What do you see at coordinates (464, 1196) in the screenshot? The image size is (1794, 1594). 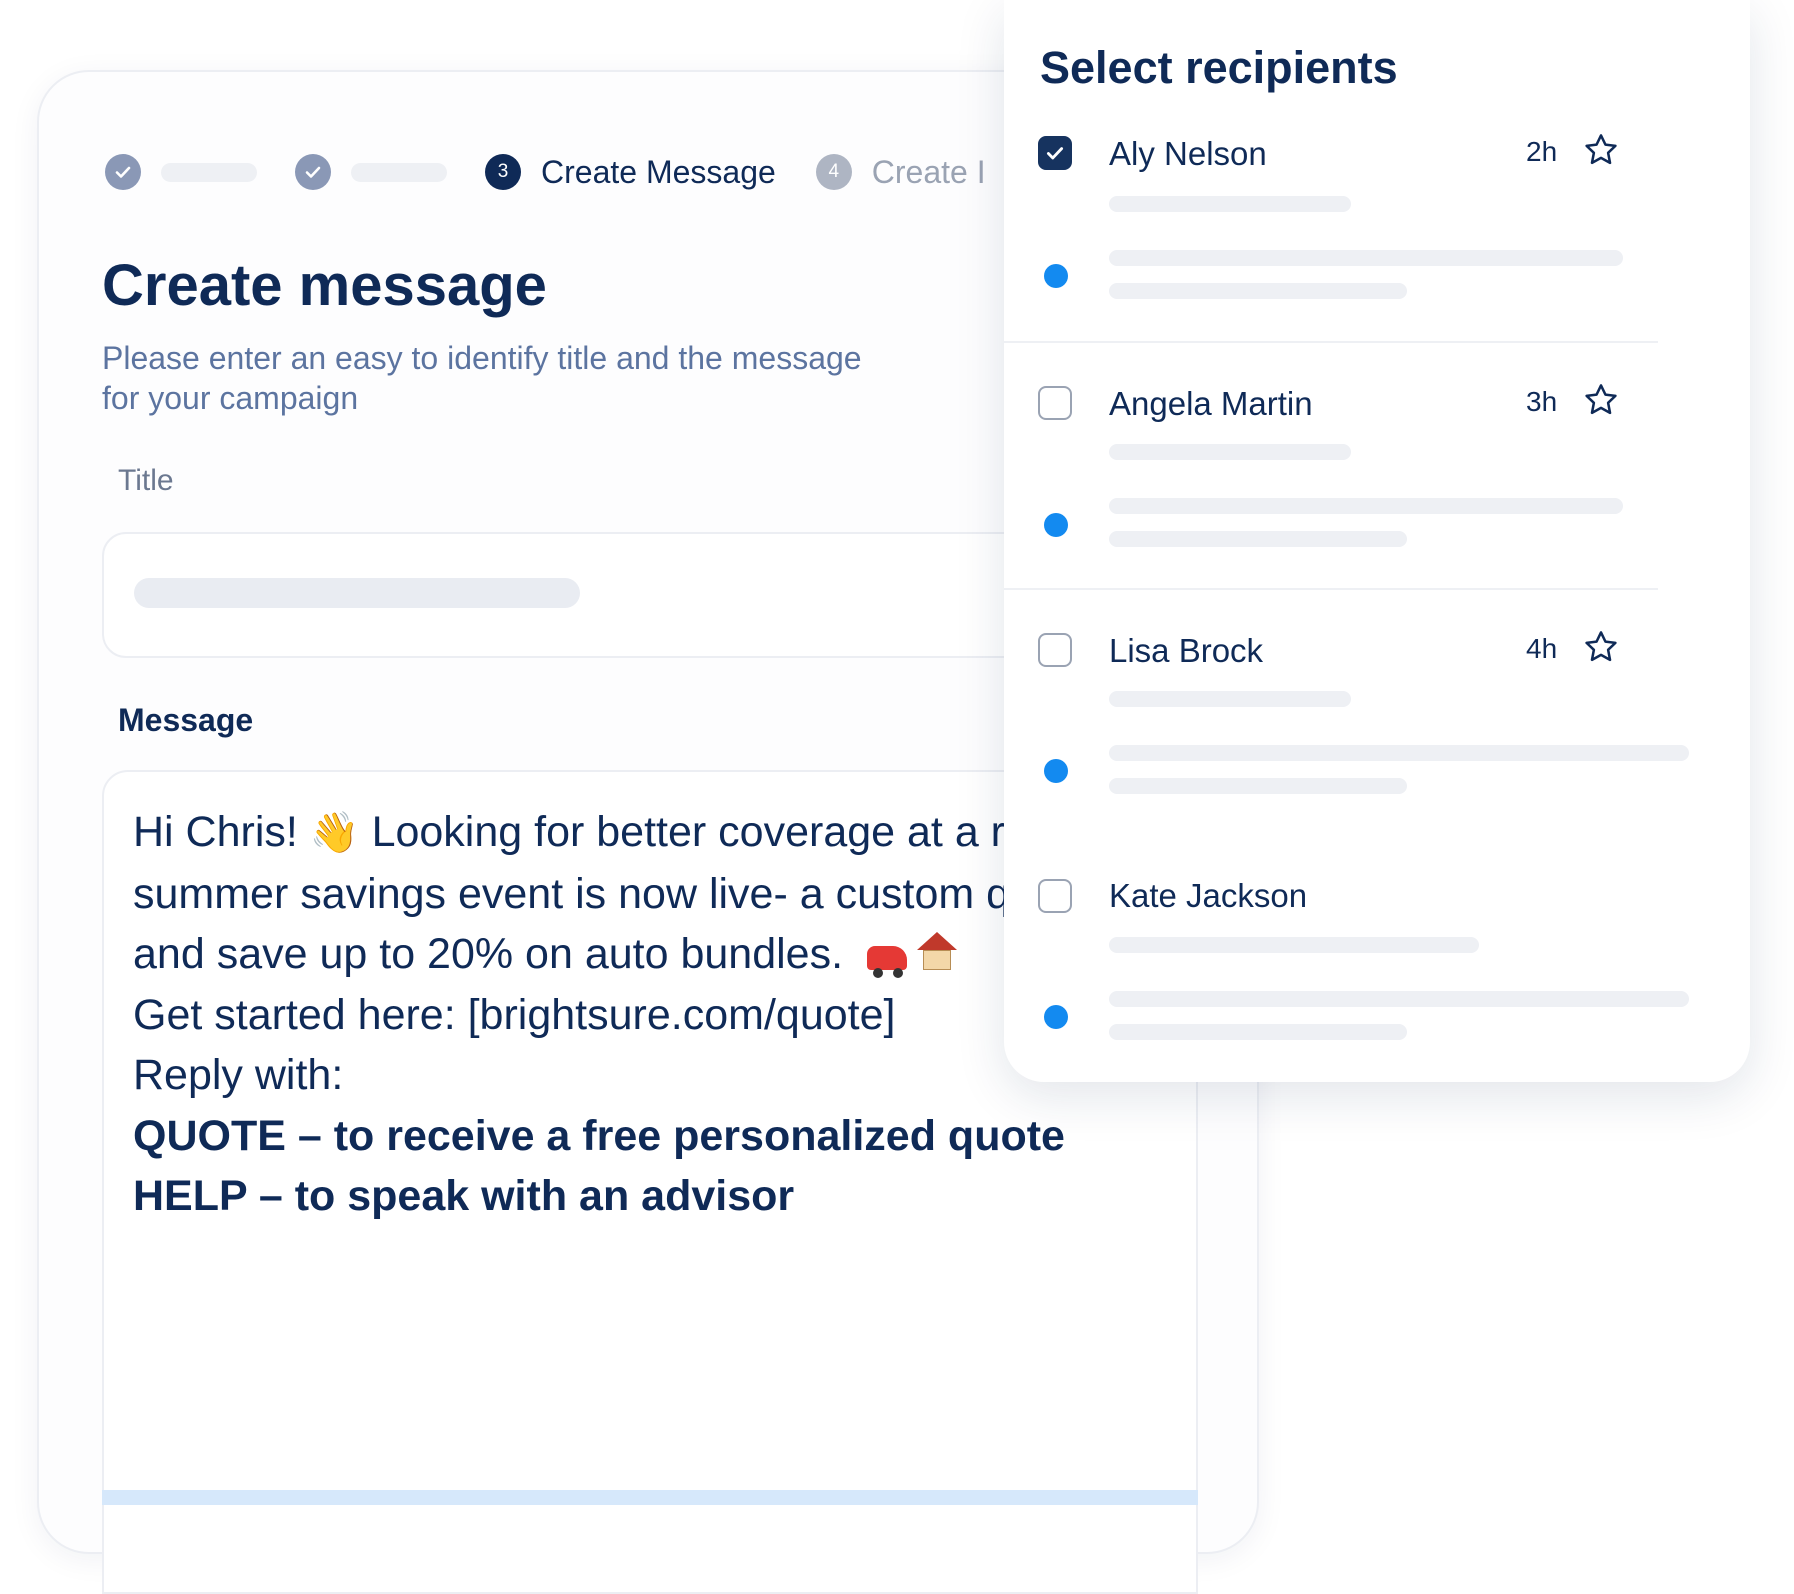 I see `message-help-option: HELP – to speak with an advisor` at bounding box center [464, 1196].